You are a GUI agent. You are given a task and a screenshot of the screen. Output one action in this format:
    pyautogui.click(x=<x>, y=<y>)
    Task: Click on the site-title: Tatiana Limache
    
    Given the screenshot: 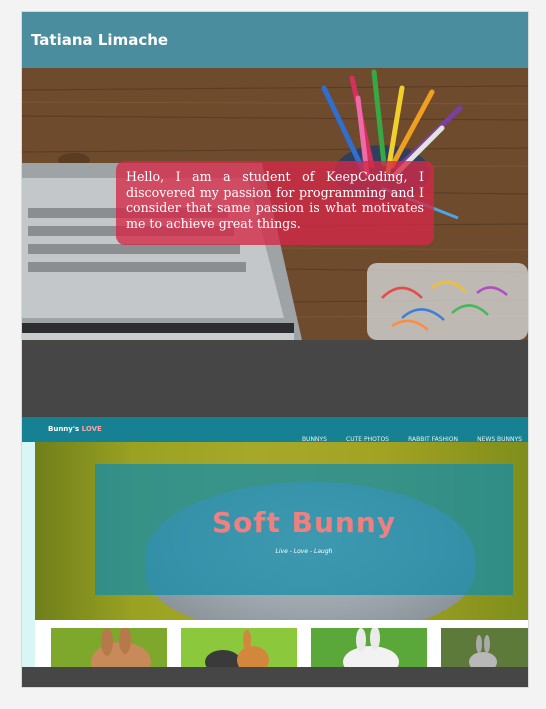 What is the action you would take?
    pyautogui.click(x=99, y=40)
    